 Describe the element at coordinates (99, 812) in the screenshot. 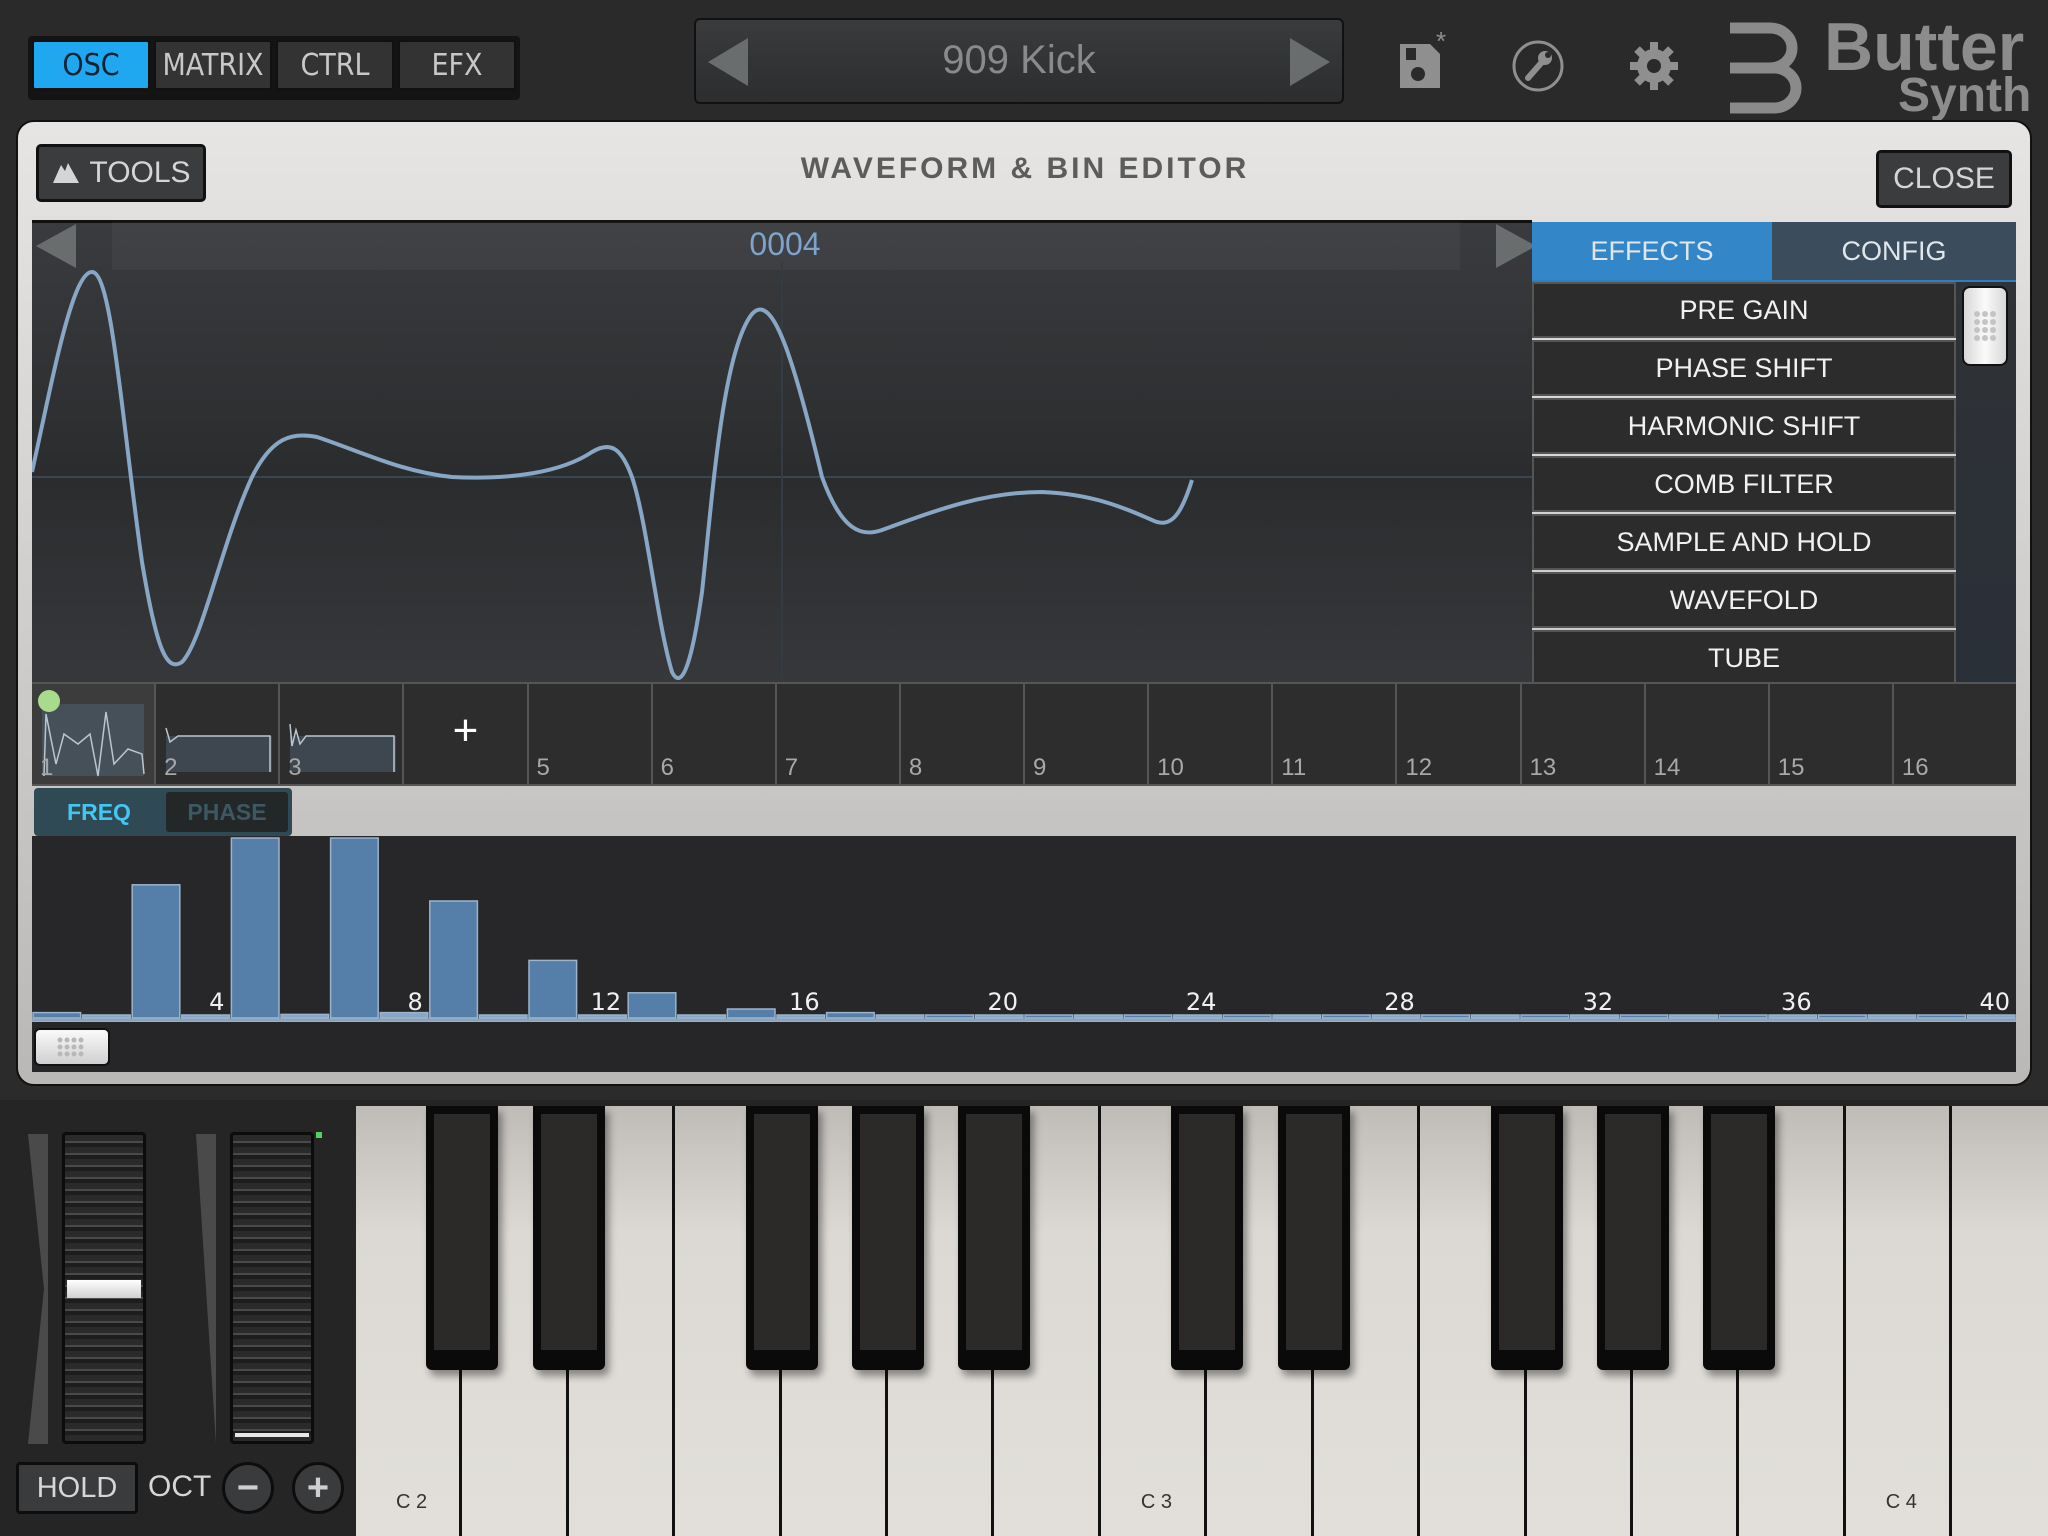

I see `freq-toggle: FREQ` at that location.